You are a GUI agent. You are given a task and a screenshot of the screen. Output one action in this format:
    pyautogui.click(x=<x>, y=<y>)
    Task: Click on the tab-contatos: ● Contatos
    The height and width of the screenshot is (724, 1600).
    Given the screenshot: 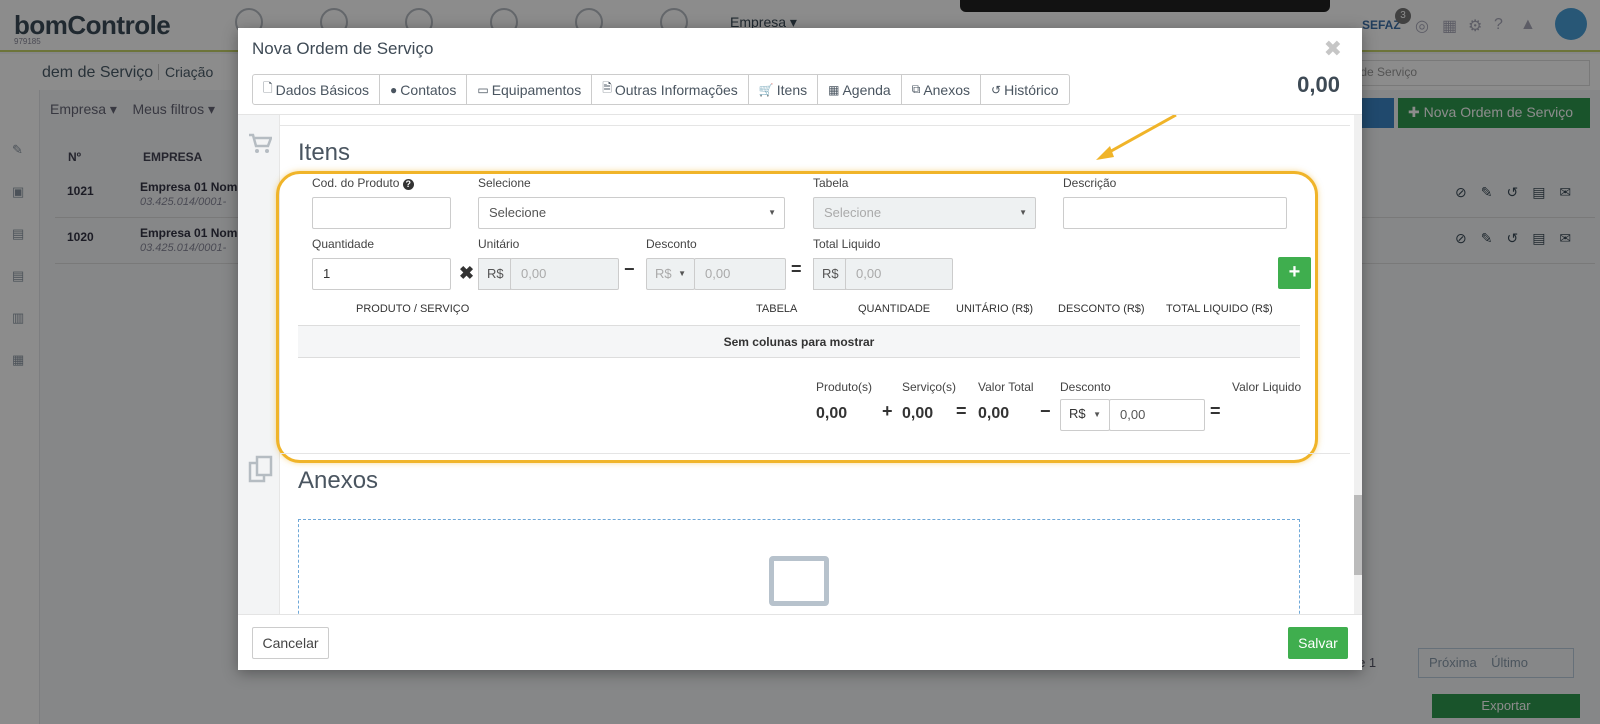 What is the action you would take?
    pyautogui.click(x=424, y=89)
    